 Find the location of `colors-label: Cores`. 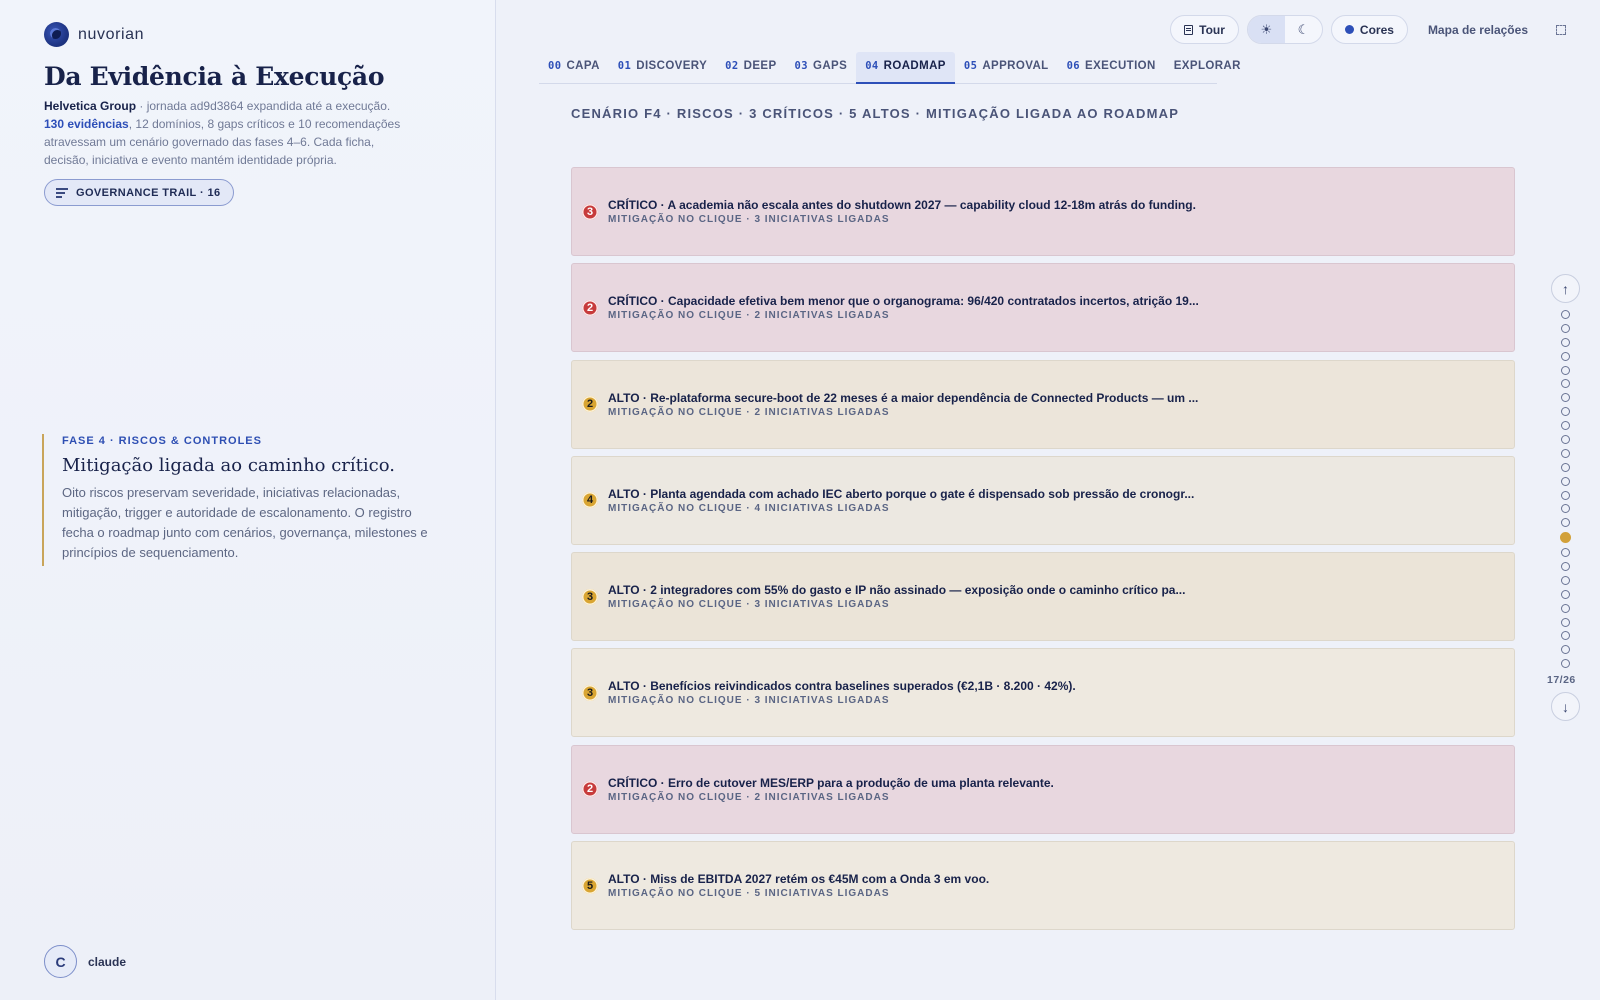

colors-label: Cores is located at coordinates (1376, 29).